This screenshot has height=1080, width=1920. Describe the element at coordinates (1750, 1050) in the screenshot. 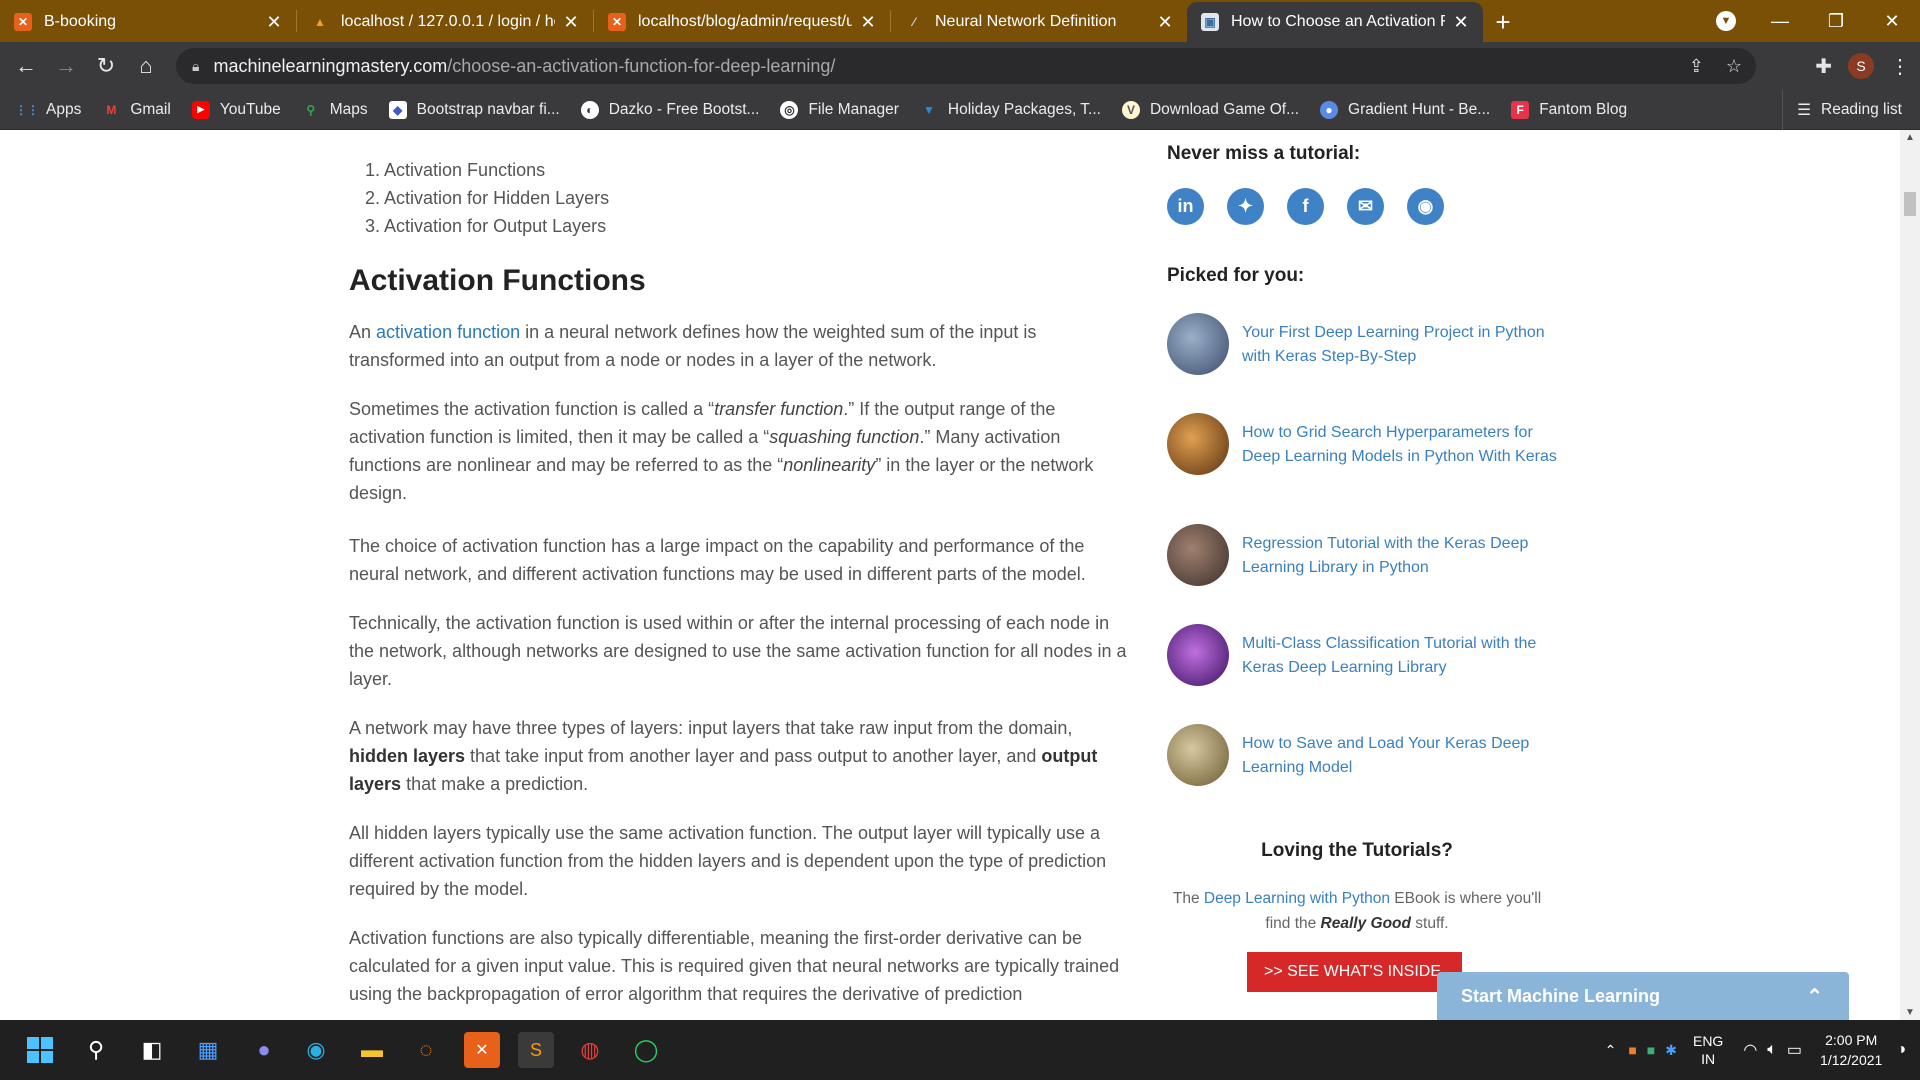

I see `wifi-icon: ◠` at that location.